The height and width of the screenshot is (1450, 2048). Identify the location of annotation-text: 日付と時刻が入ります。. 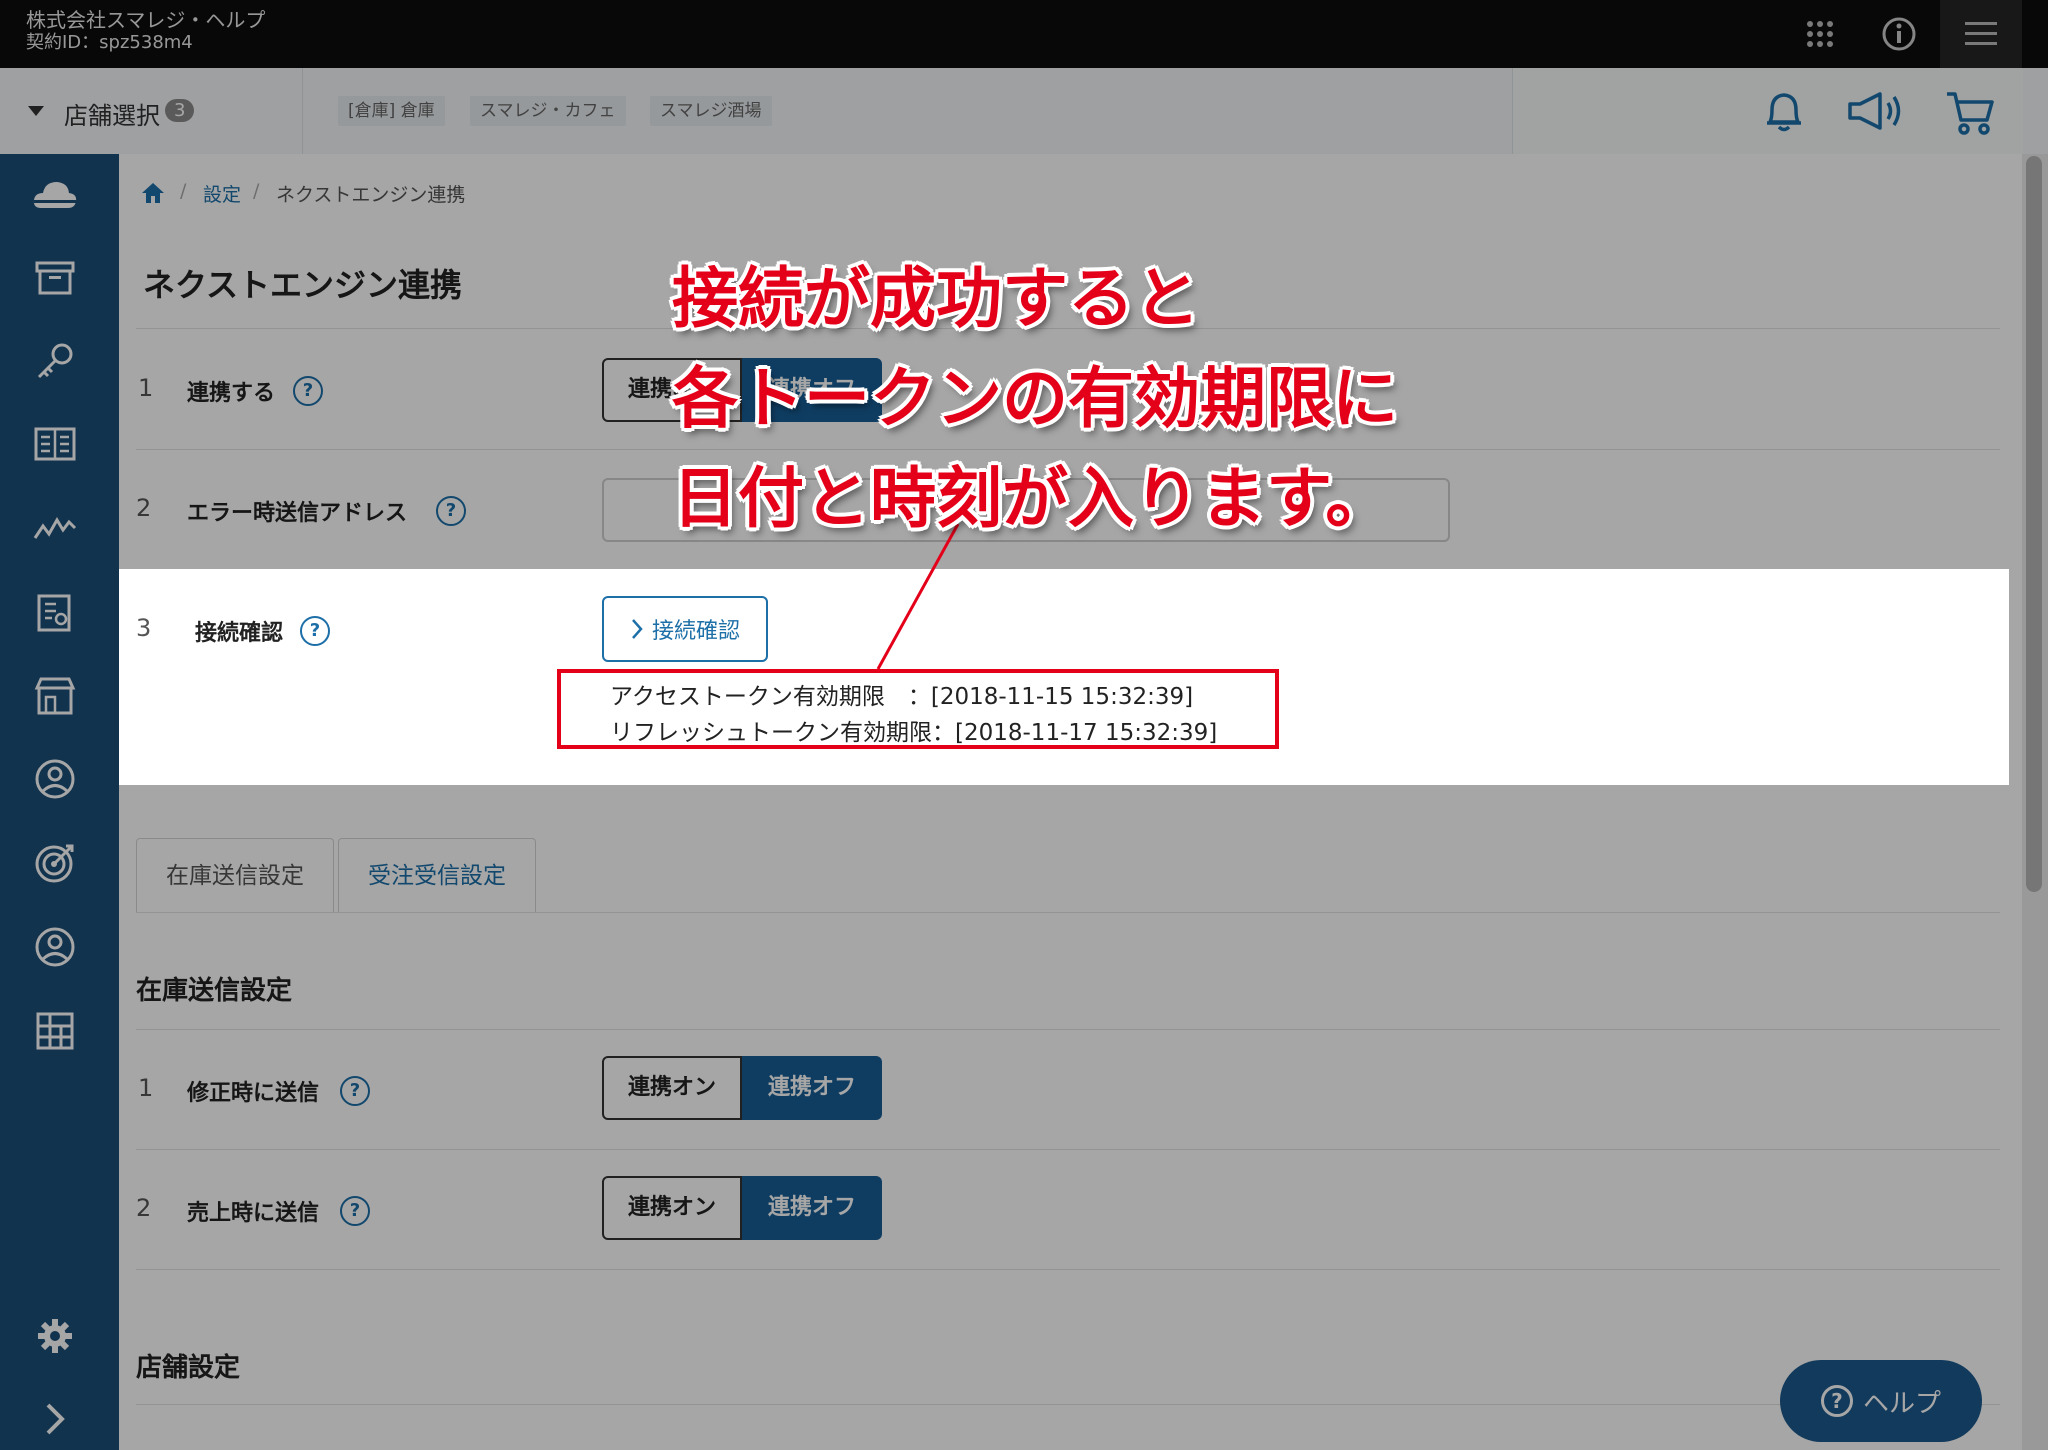
(1032, 498).